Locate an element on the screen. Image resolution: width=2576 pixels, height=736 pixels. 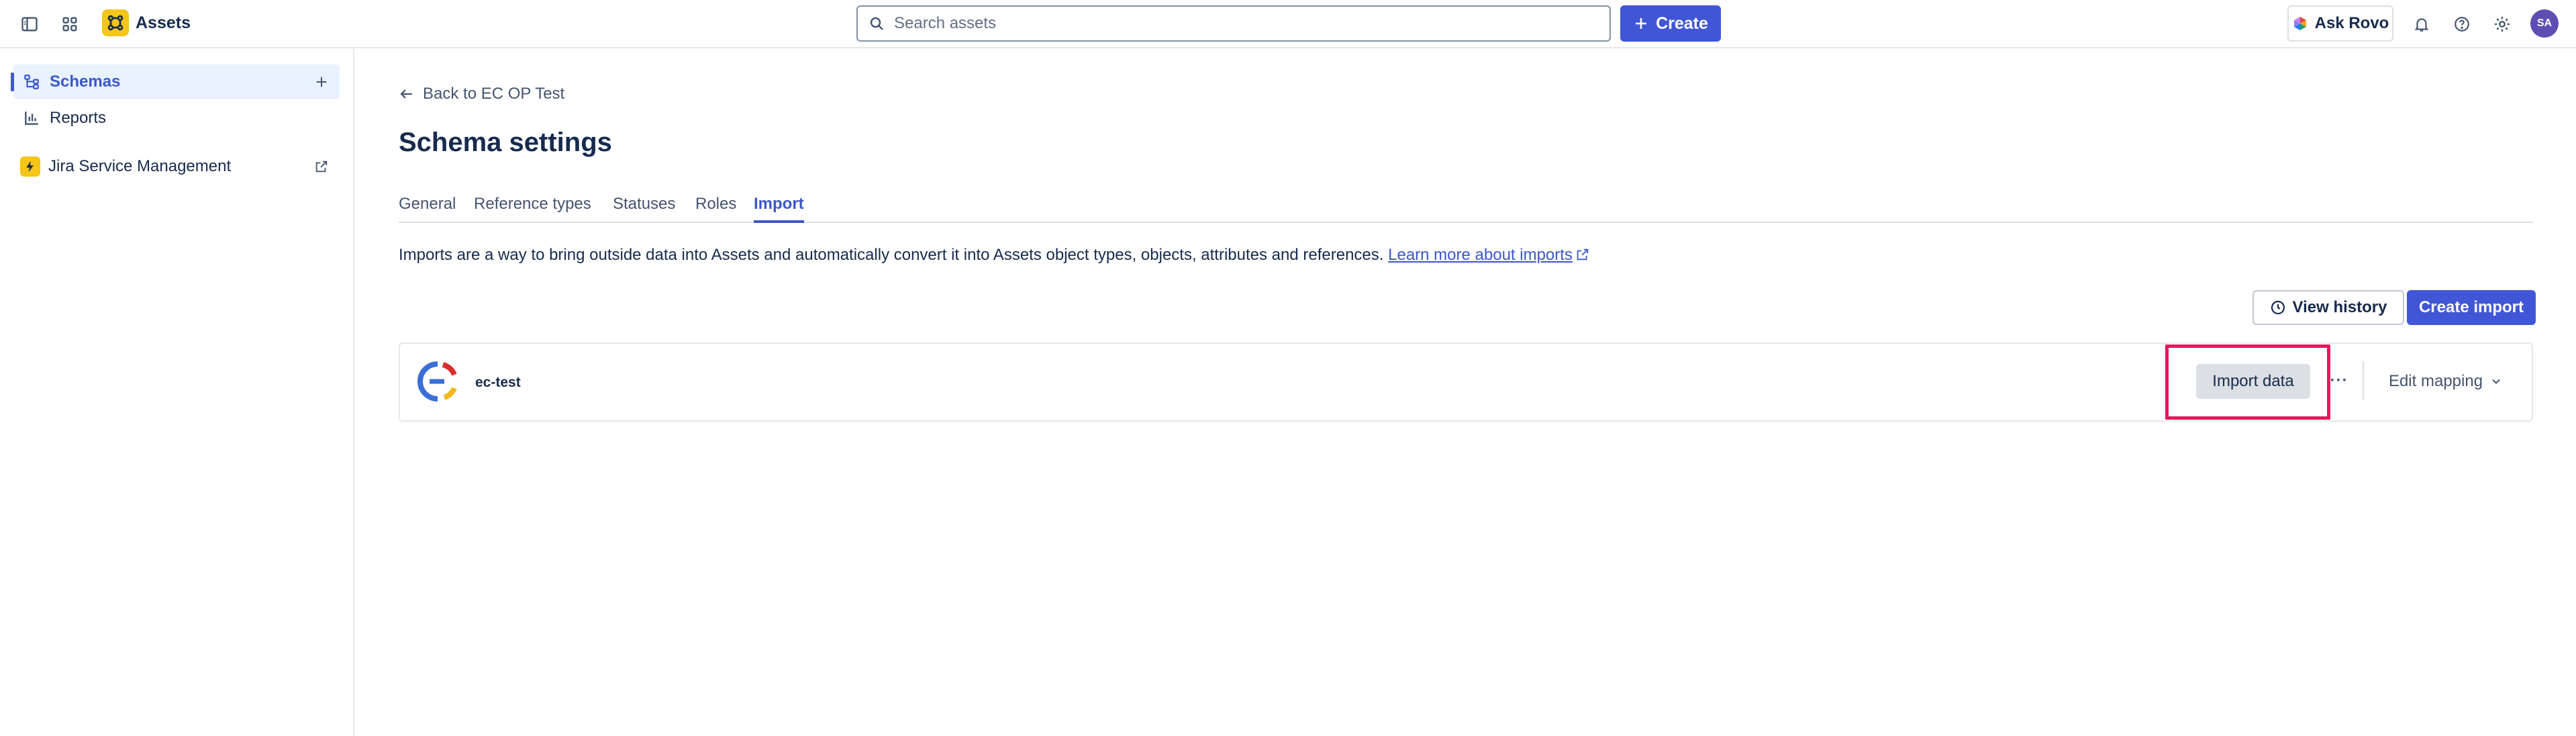
create-button: Create is located at coordinates (1670, 23).